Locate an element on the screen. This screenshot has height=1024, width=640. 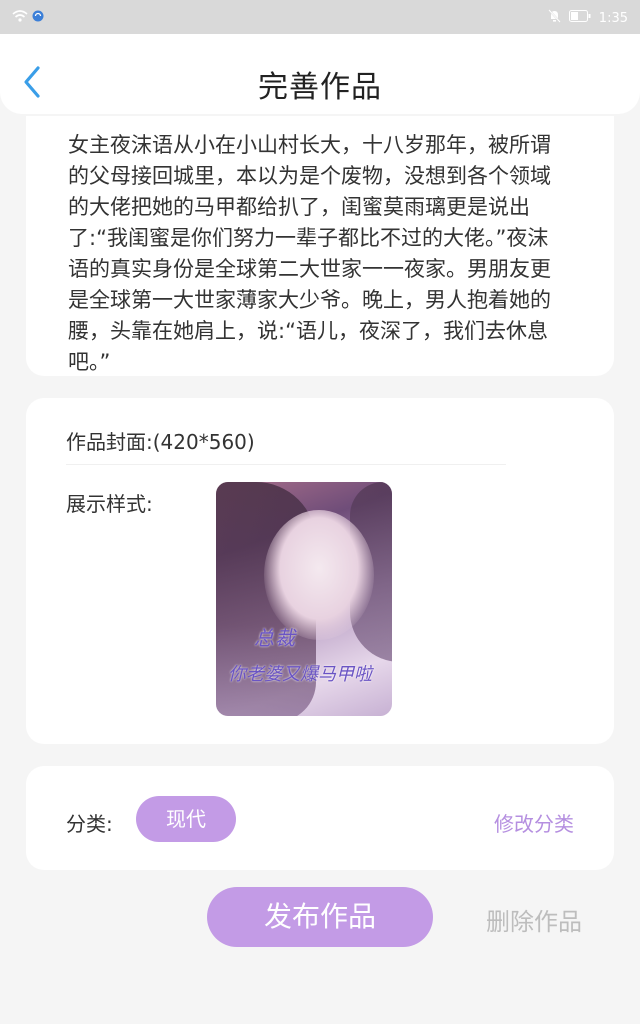
status-left is located at coordinates (28, 18).